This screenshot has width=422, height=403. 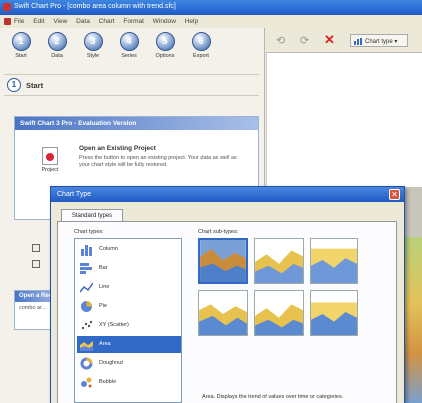 I want to click on menu-help: Help, so click(x=191, y=21).